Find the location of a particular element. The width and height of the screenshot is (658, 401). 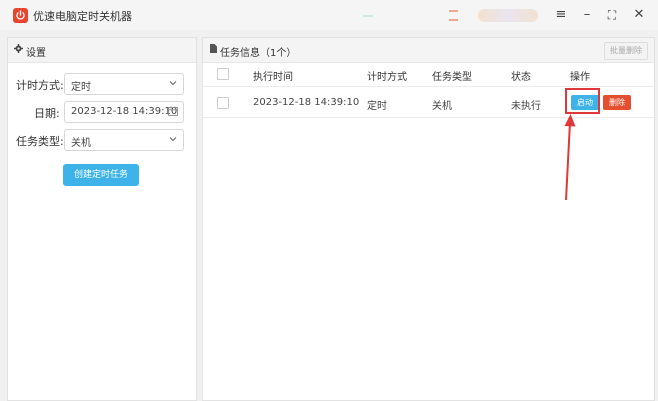

minimize-icon: – is located at coordinates (587, 15).